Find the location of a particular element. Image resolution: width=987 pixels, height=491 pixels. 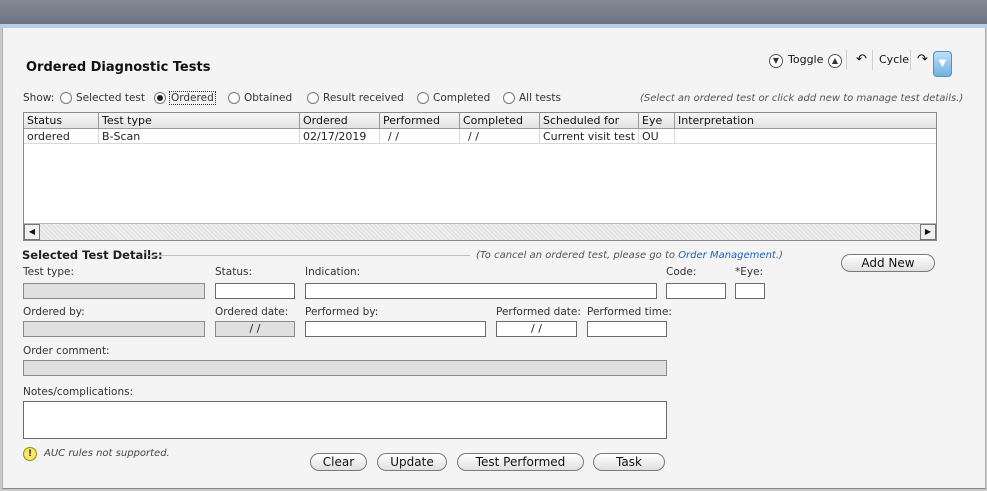

section-divider is located at coordinates (308, 255).